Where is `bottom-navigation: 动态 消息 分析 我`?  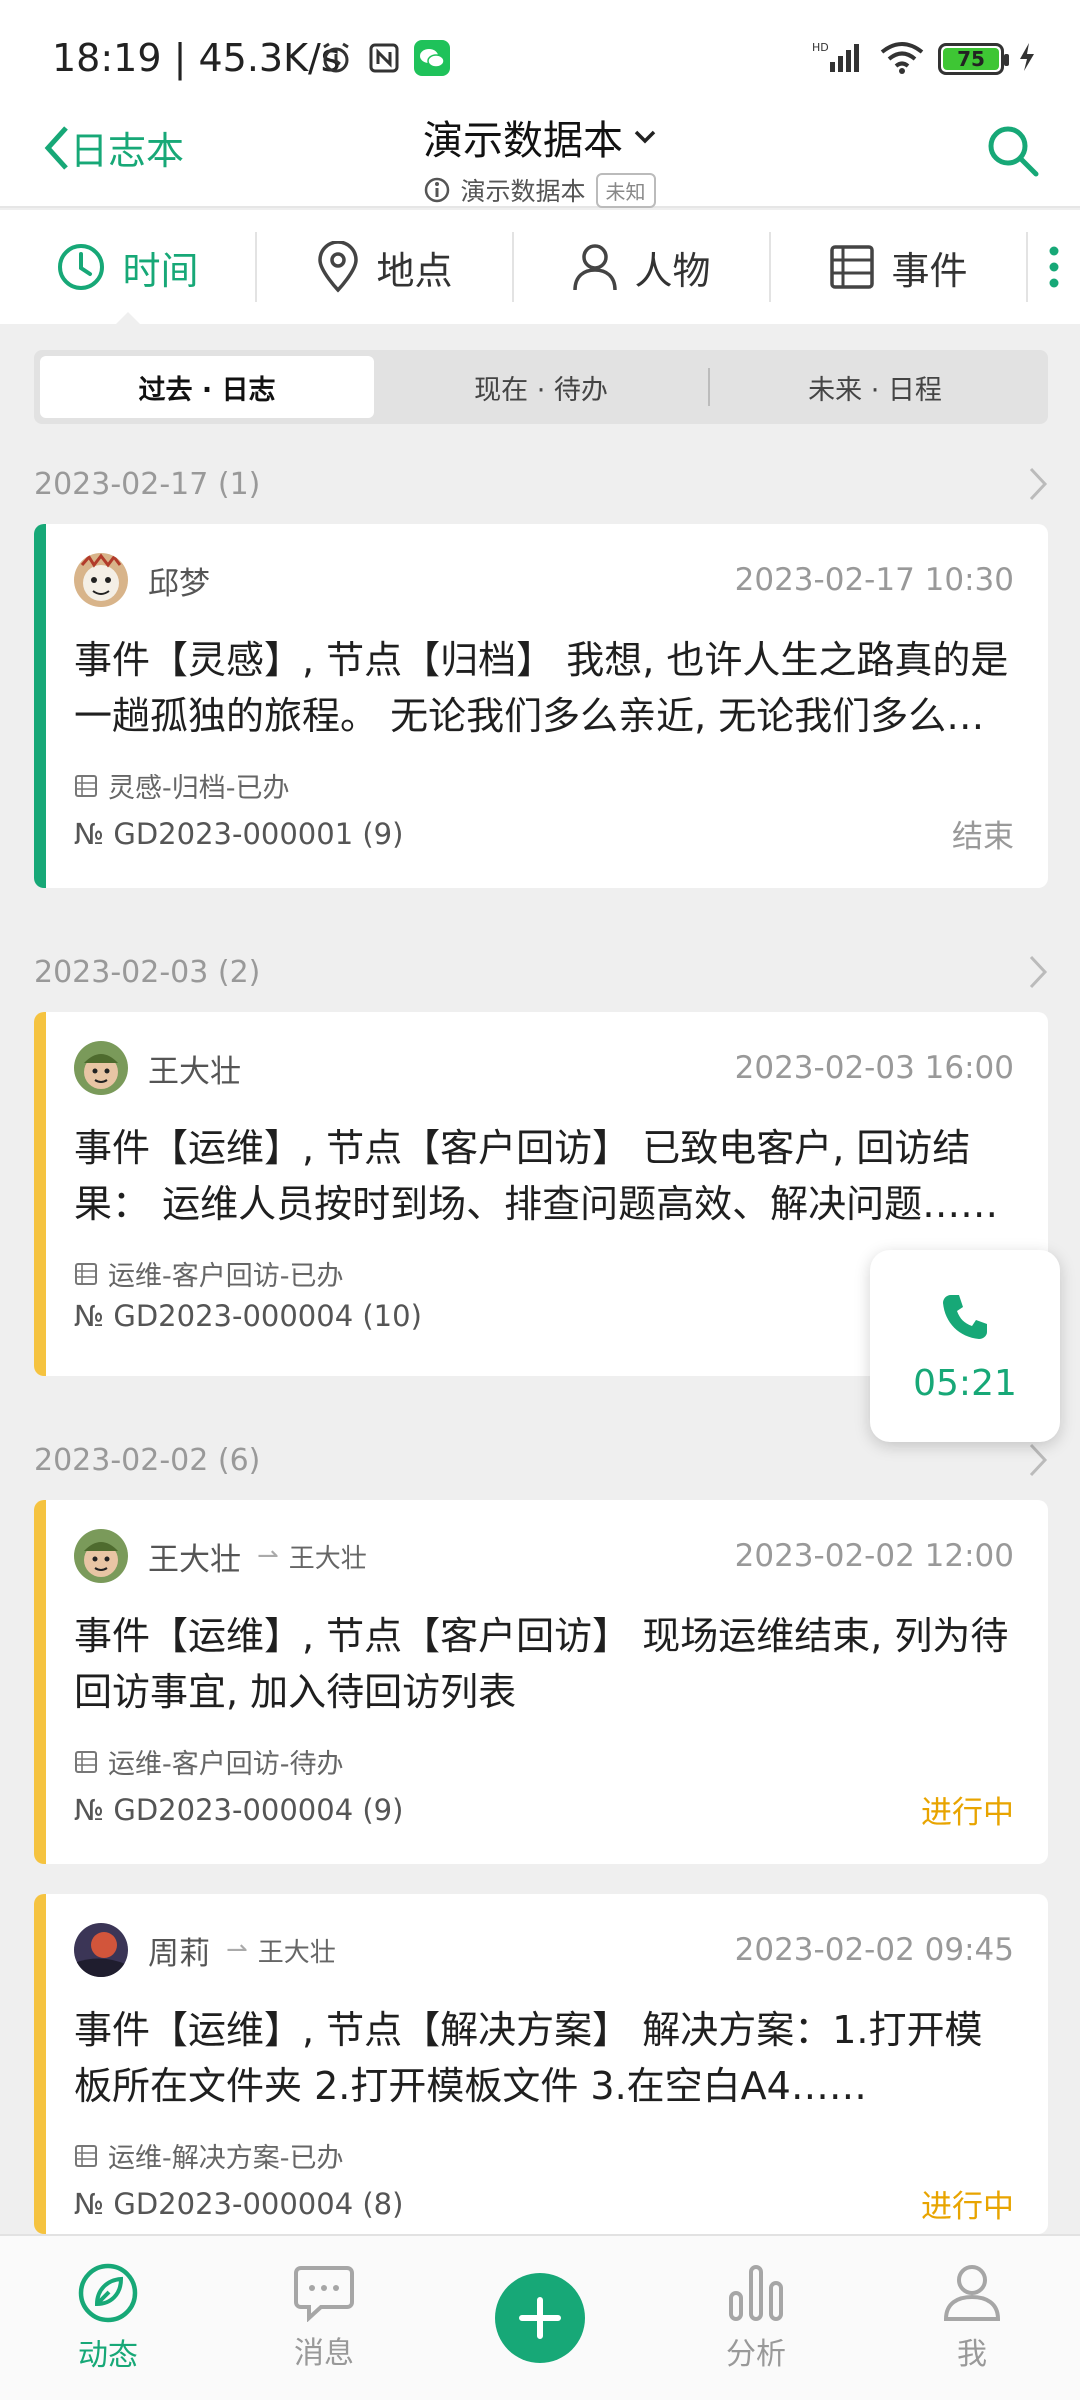
bottom-navigation: 动态 消息 分析 我 is located at coordinates (540, 2317).